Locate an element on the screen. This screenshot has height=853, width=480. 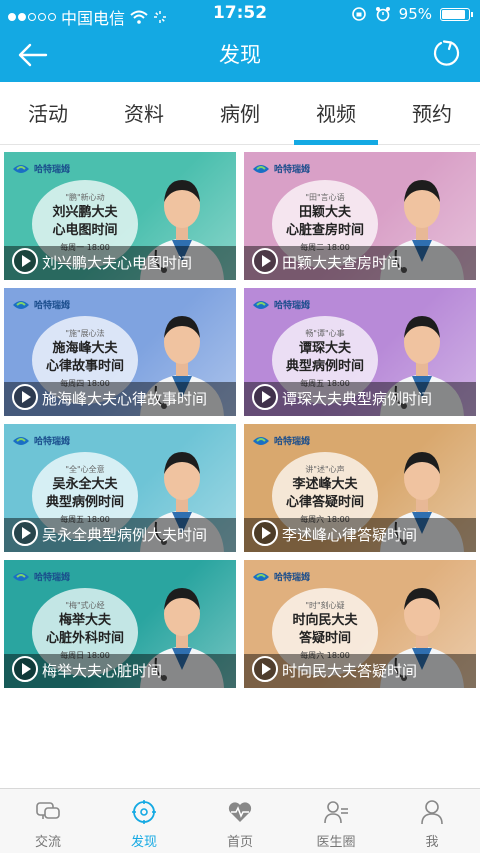
battery-fill is located at coordinates (453, 14).